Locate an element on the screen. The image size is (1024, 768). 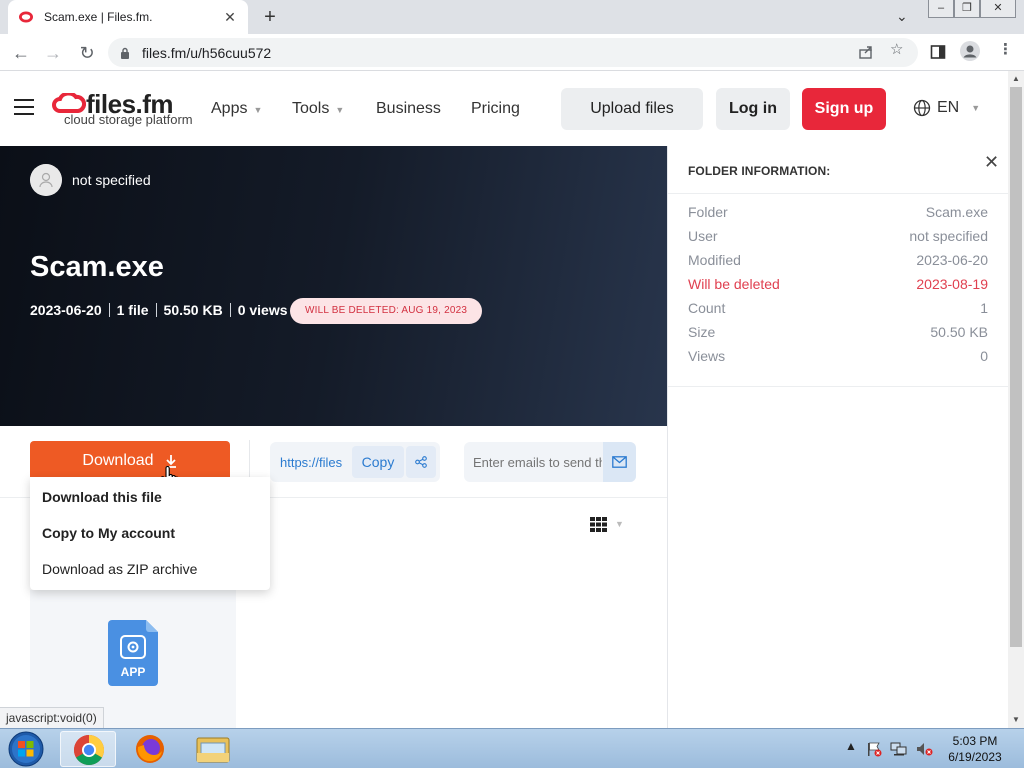
clock-time: 5:03 PM is located at coordinates (975, 741).